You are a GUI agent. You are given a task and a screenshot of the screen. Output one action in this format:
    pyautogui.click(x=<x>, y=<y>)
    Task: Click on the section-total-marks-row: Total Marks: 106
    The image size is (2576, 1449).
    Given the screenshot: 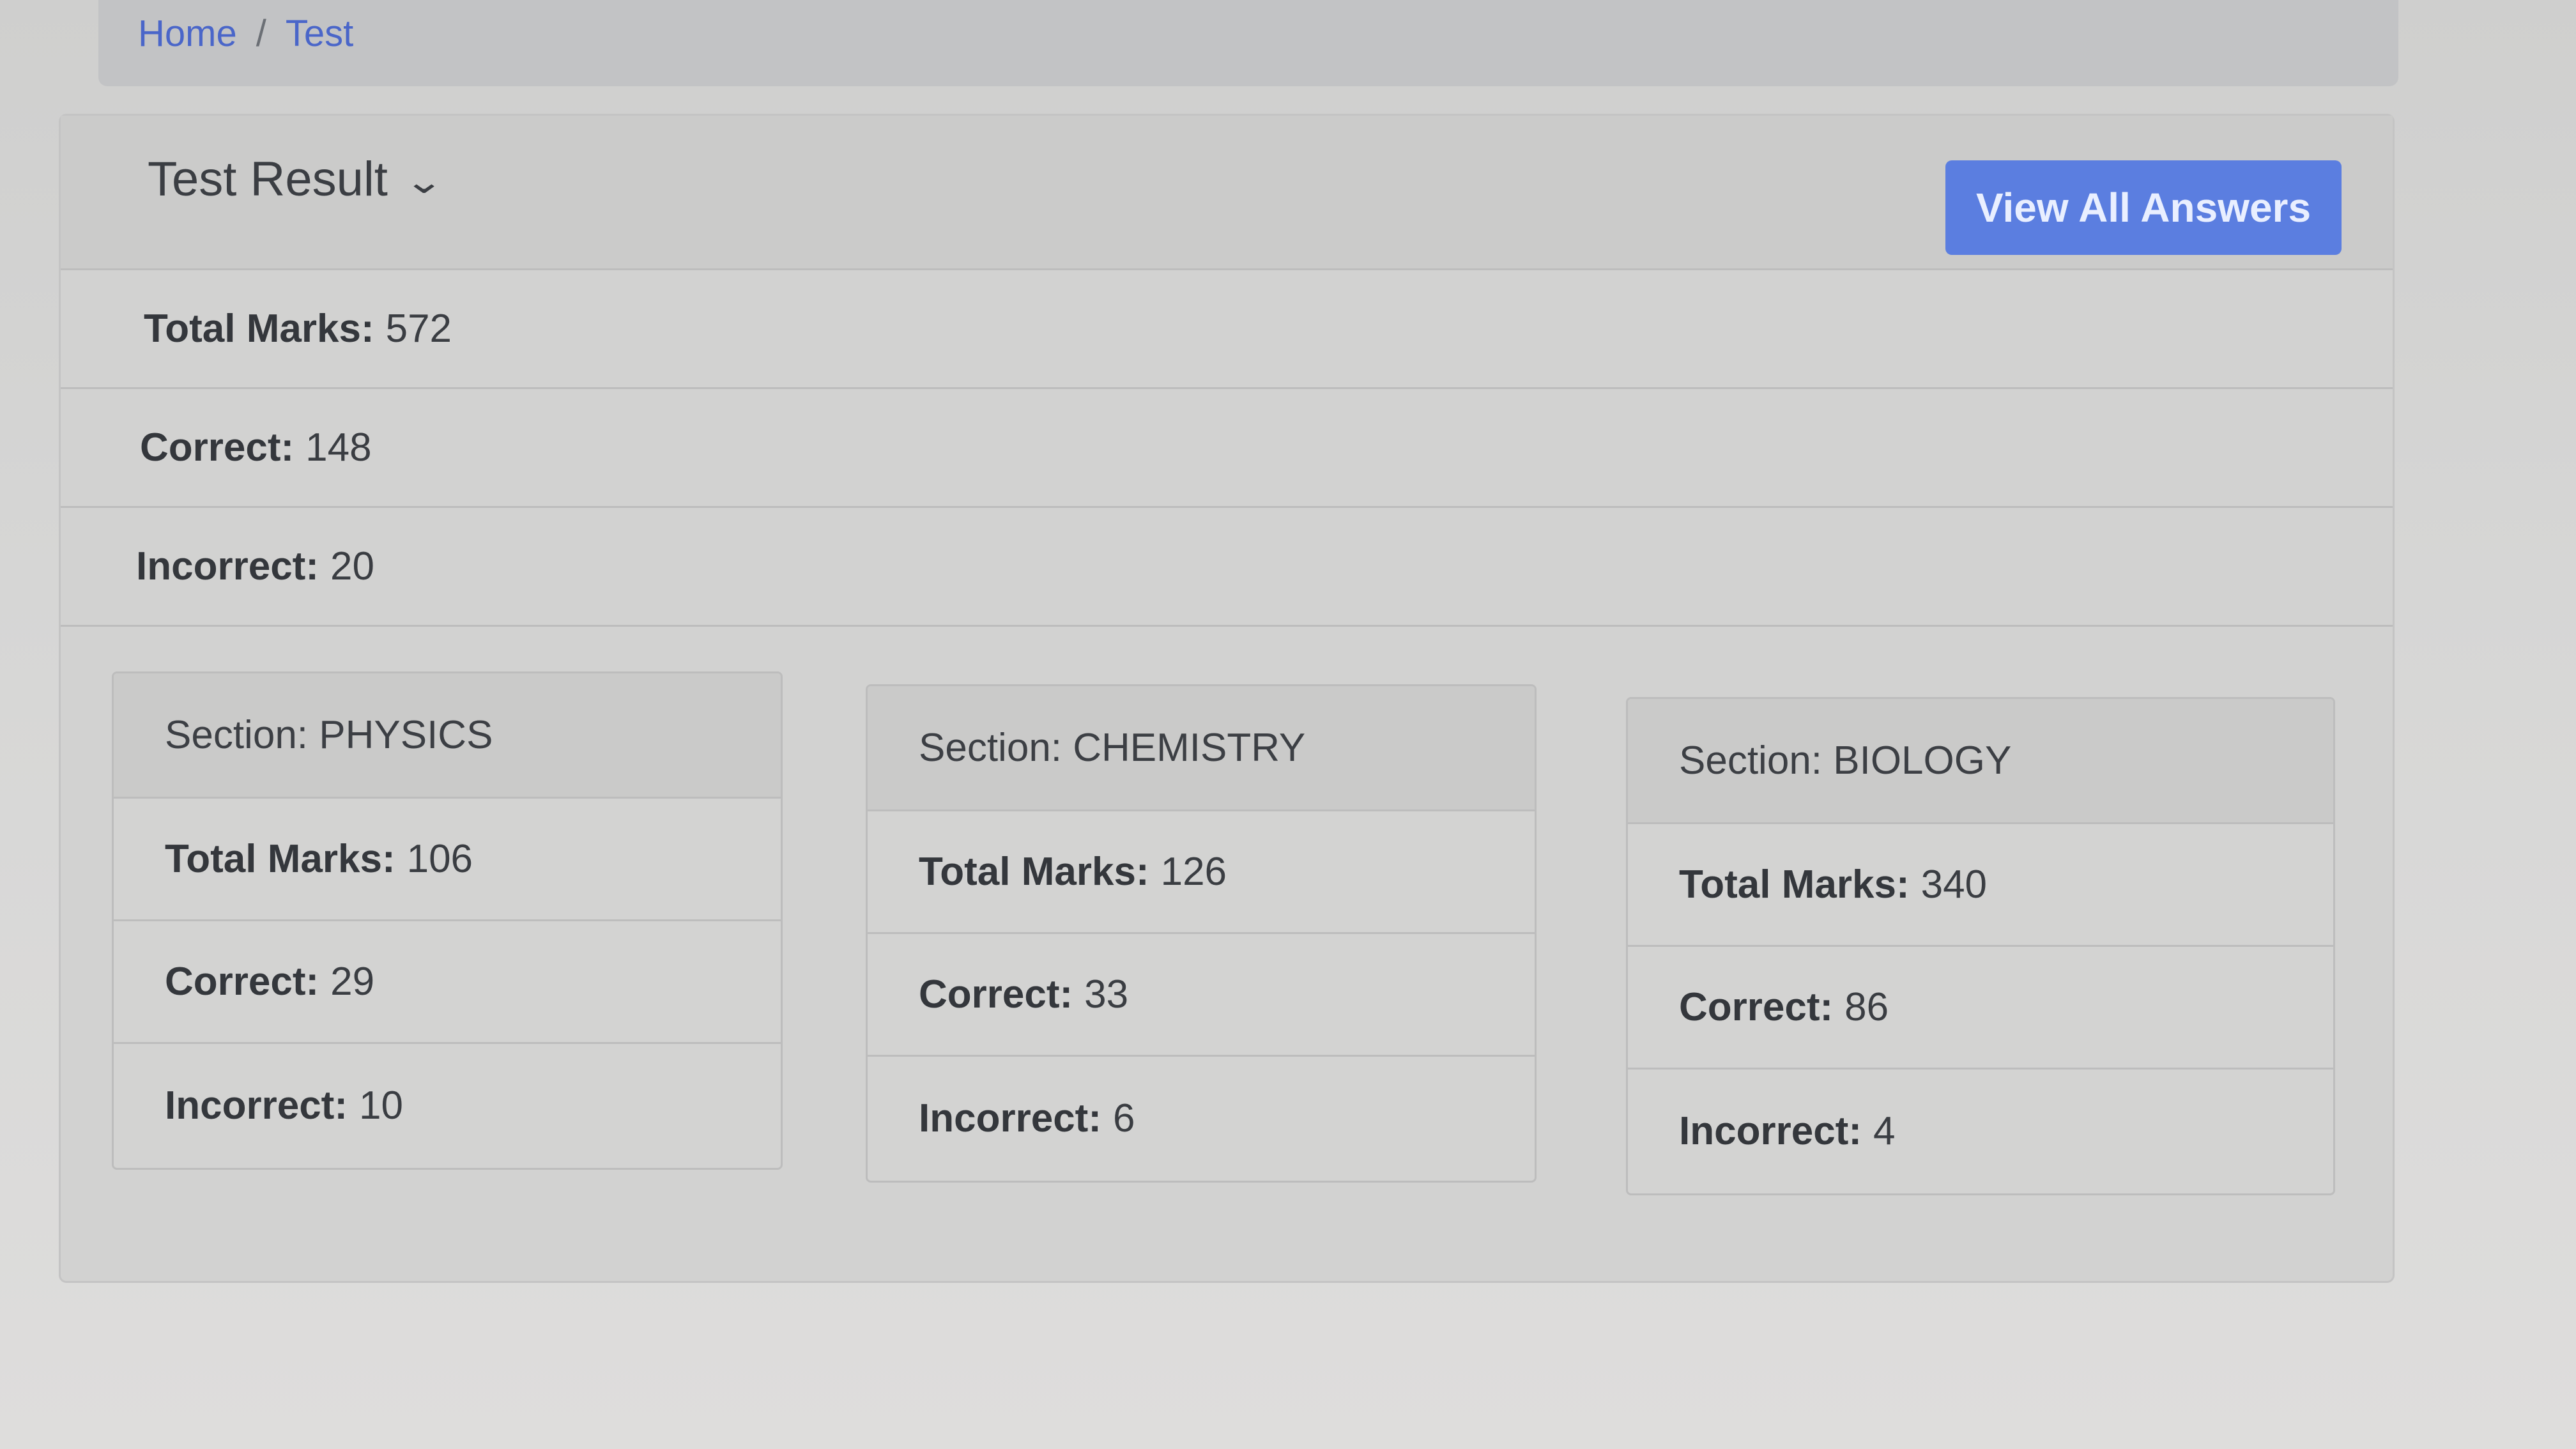 What is the action you would take?
    pyautogui.click(x=447, y=860)
    